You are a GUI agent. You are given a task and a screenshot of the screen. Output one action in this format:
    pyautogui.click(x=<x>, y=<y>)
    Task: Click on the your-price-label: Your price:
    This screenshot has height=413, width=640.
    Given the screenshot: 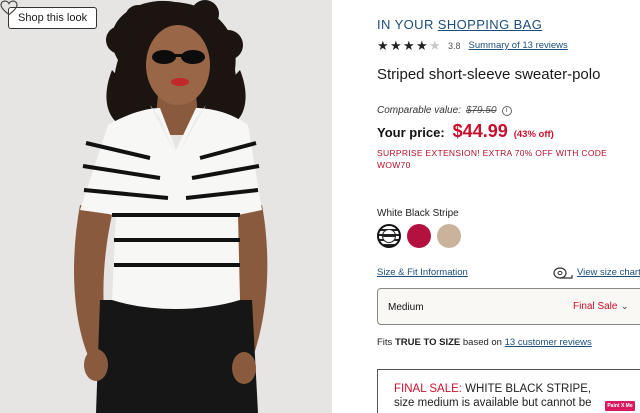 What is the action you would take?
    pyautogui.click(x=411, y=132)
    